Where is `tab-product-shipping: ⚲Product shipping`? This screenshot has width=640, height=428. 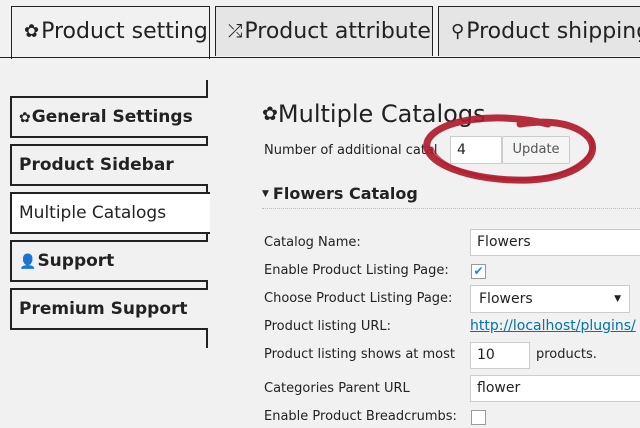
tab-product-shipping: ⚲Product shipping is located at coordinates (539, 31).